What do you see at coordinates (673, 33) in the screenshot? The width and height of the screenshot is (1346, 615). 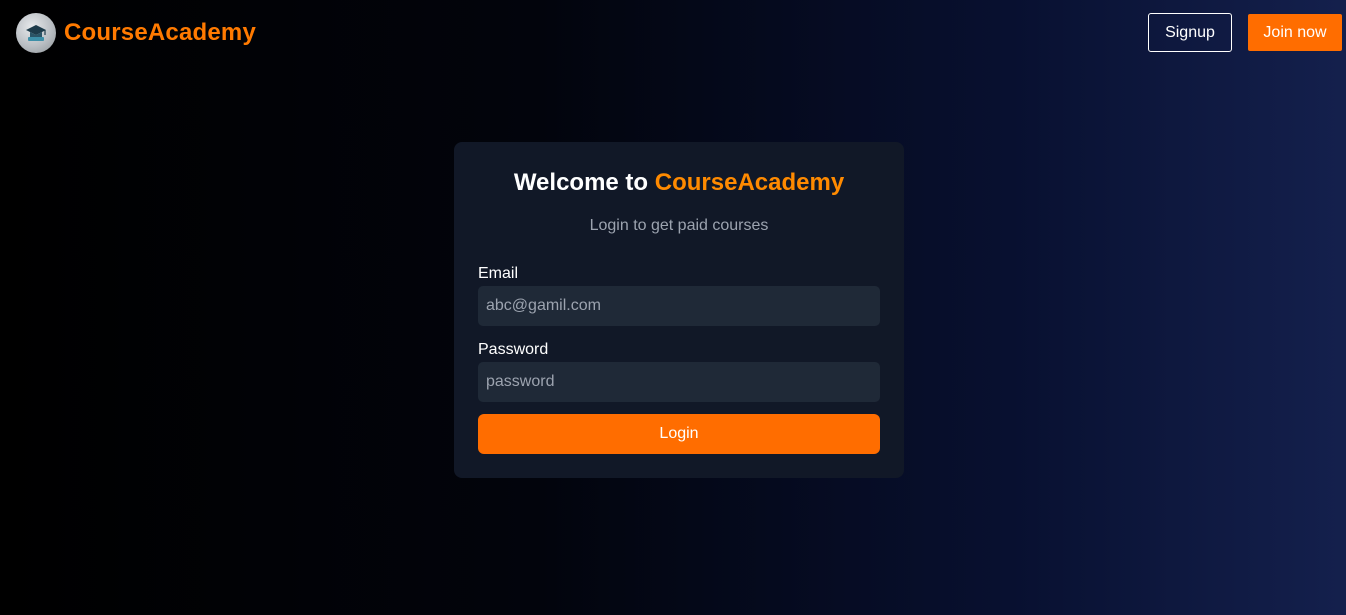 I see `top-navbar: CourseAcademy Signup Join now` at bounding box center [673, 33].